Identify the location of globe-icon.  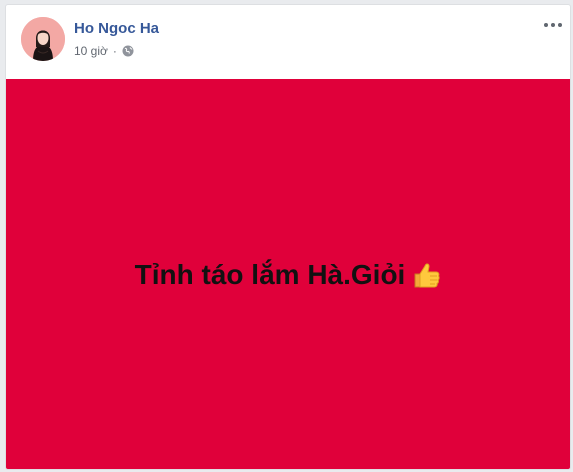
(128, 51).